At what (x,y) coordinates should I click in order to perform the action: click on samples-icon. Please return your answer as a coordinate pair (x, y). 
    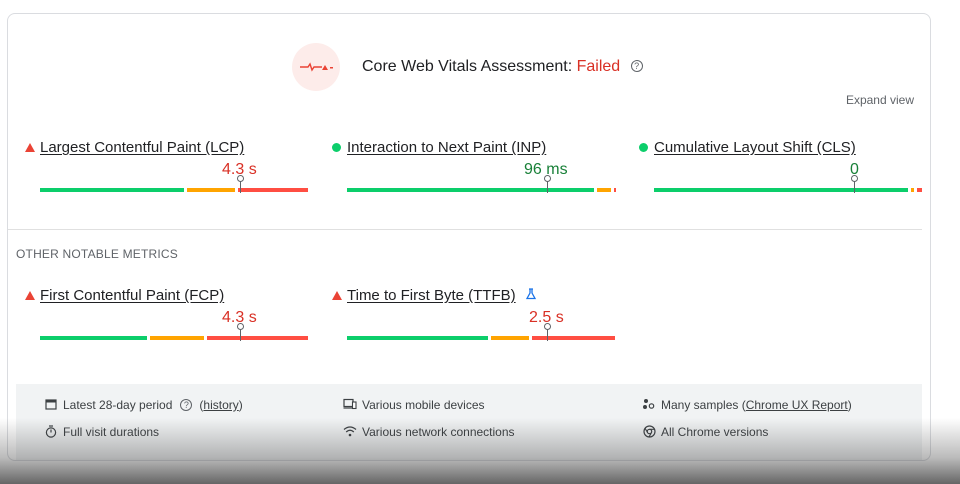
    Looking at the image, I should click on (649, 405).